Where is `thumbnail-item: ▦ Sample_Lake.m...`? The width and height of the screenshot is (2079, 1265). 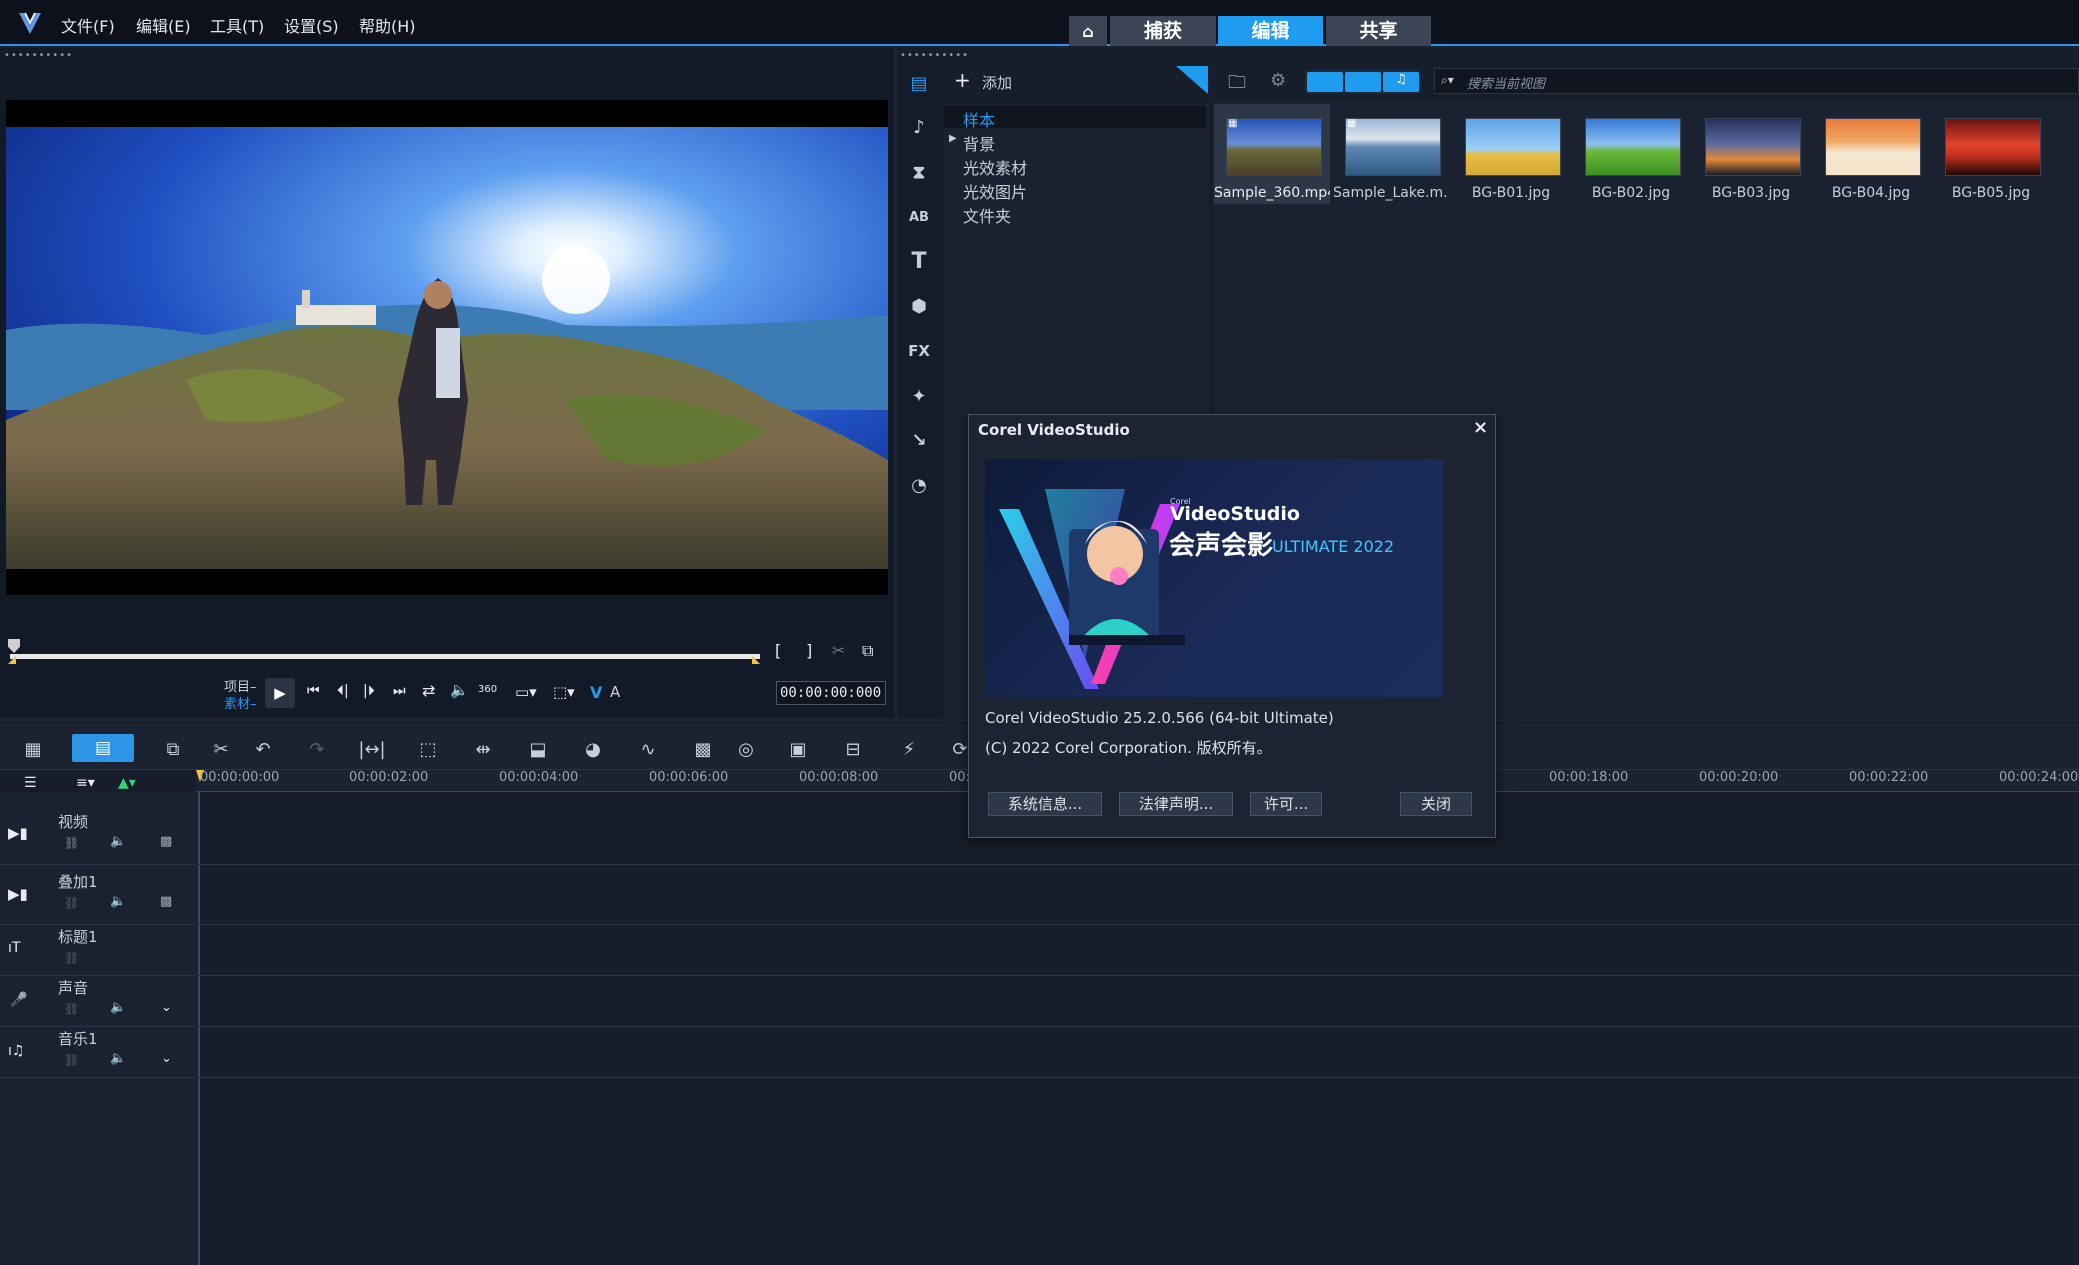 thumbnail-item: ▦ Sample_Lake.m... is located at coordinates (1391, 154).